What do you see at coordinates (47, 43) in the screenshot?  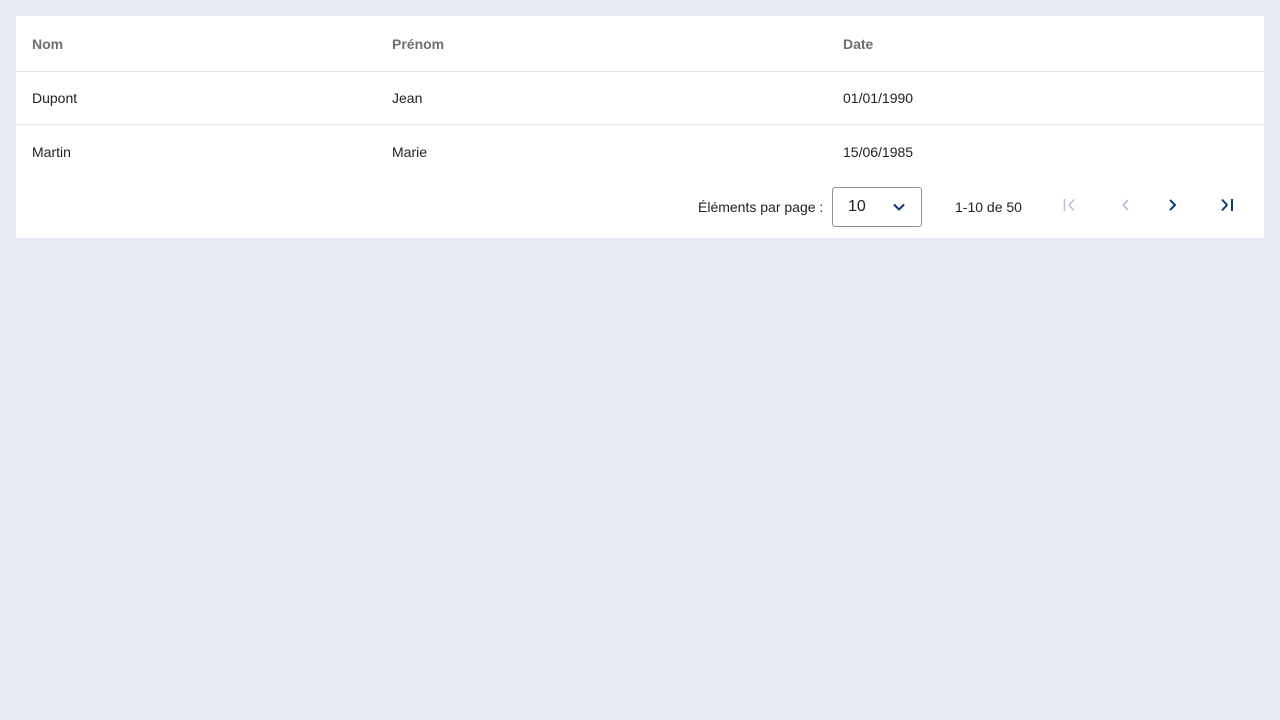 I see `column-header-nom: Nom` at bounding box center [47, 43].